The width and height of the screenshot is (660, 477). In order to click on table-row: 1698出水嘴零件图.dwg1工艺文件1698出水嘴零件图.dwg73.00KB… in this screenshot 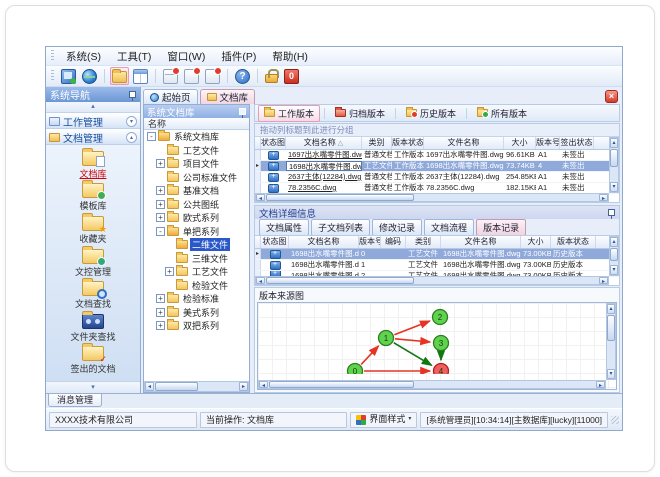, I will do `click(437, 265)`.